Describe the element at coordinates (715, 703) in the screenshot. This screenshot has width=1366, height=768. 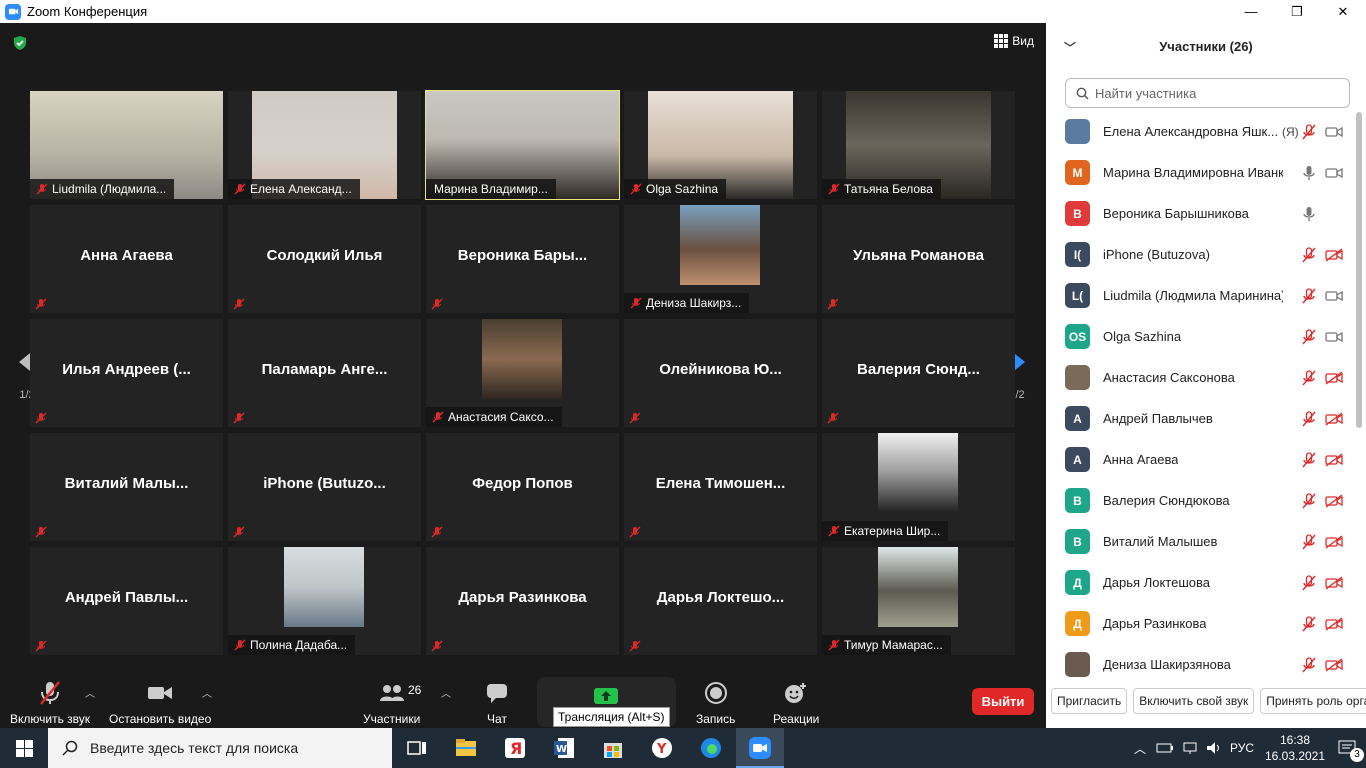
I see `record-button: Запись` at that location.